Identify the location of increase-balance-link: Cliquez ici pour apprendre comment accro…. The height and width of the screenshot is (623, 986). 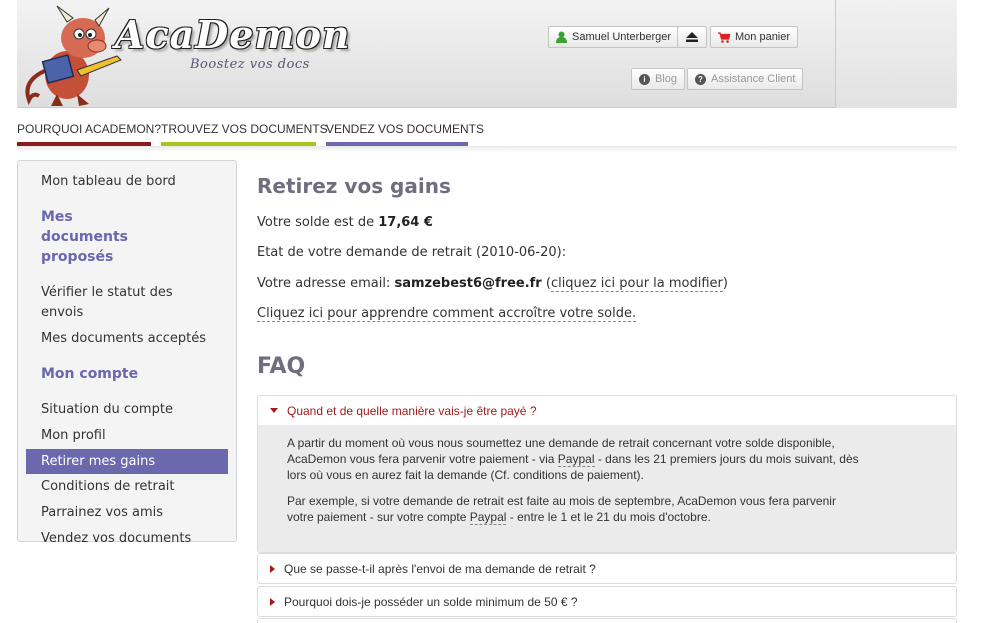
(447, 314).